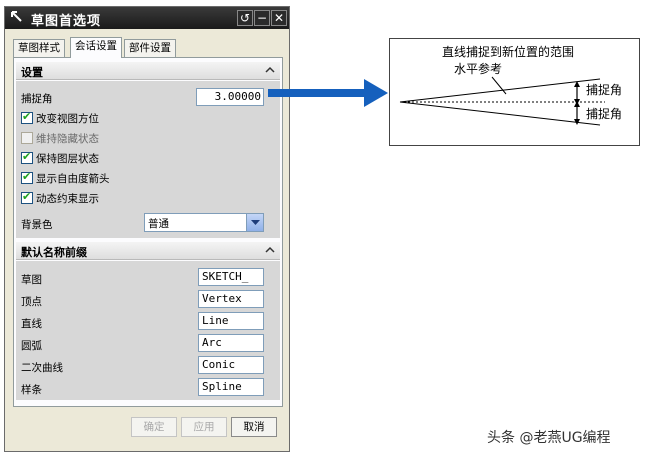 This screenshot has width=652, height=459. I want to click on checkbox-label: 维持隐藏状态, so click(67, 139).